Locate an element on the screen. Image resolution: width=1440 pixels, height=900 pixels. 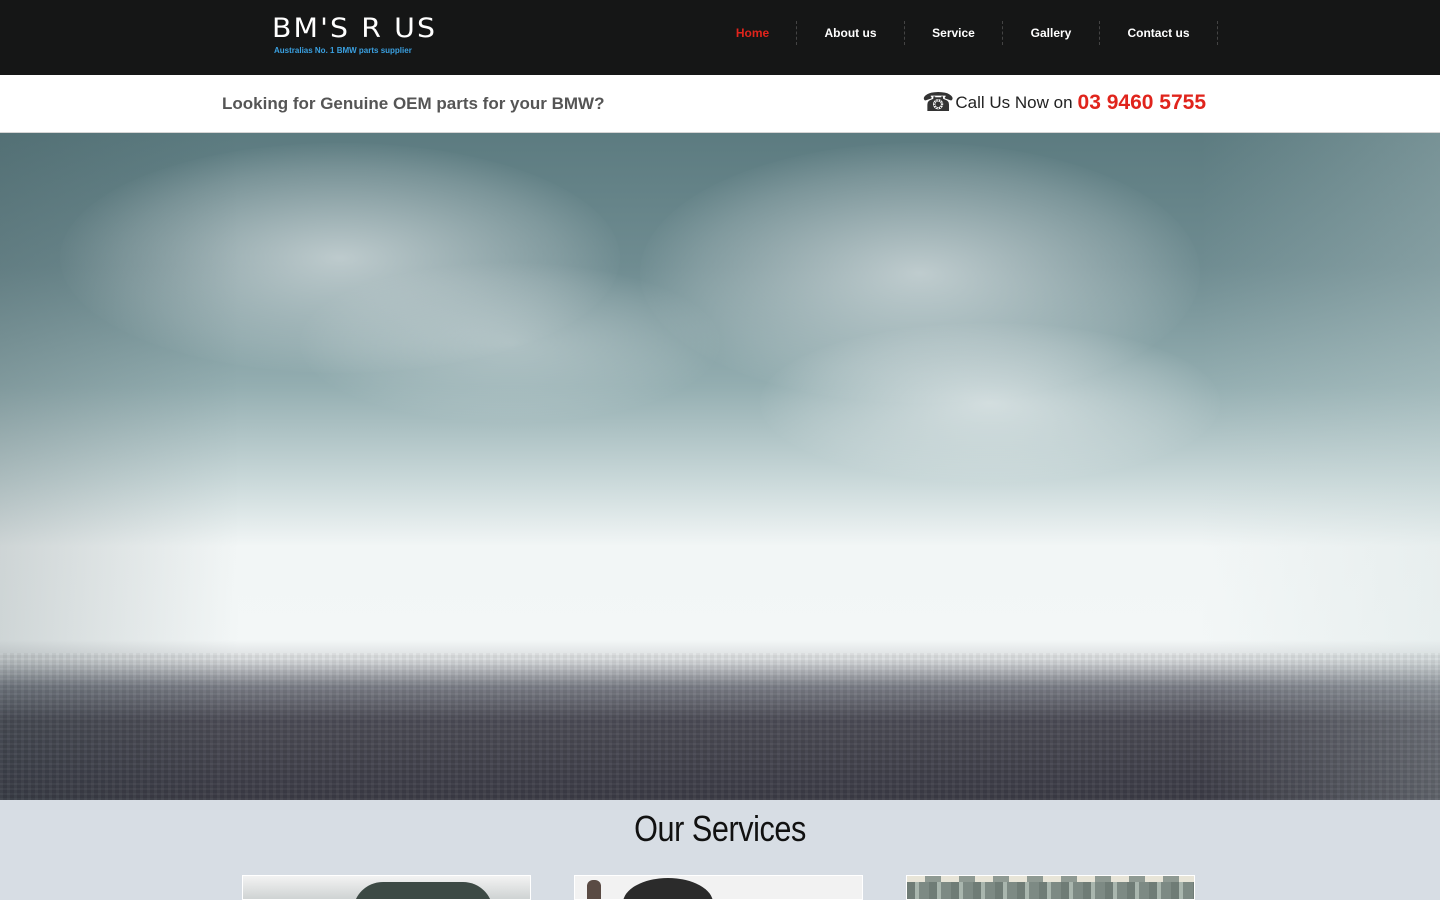
brake-disc-image is located at coordinates (668, 888).